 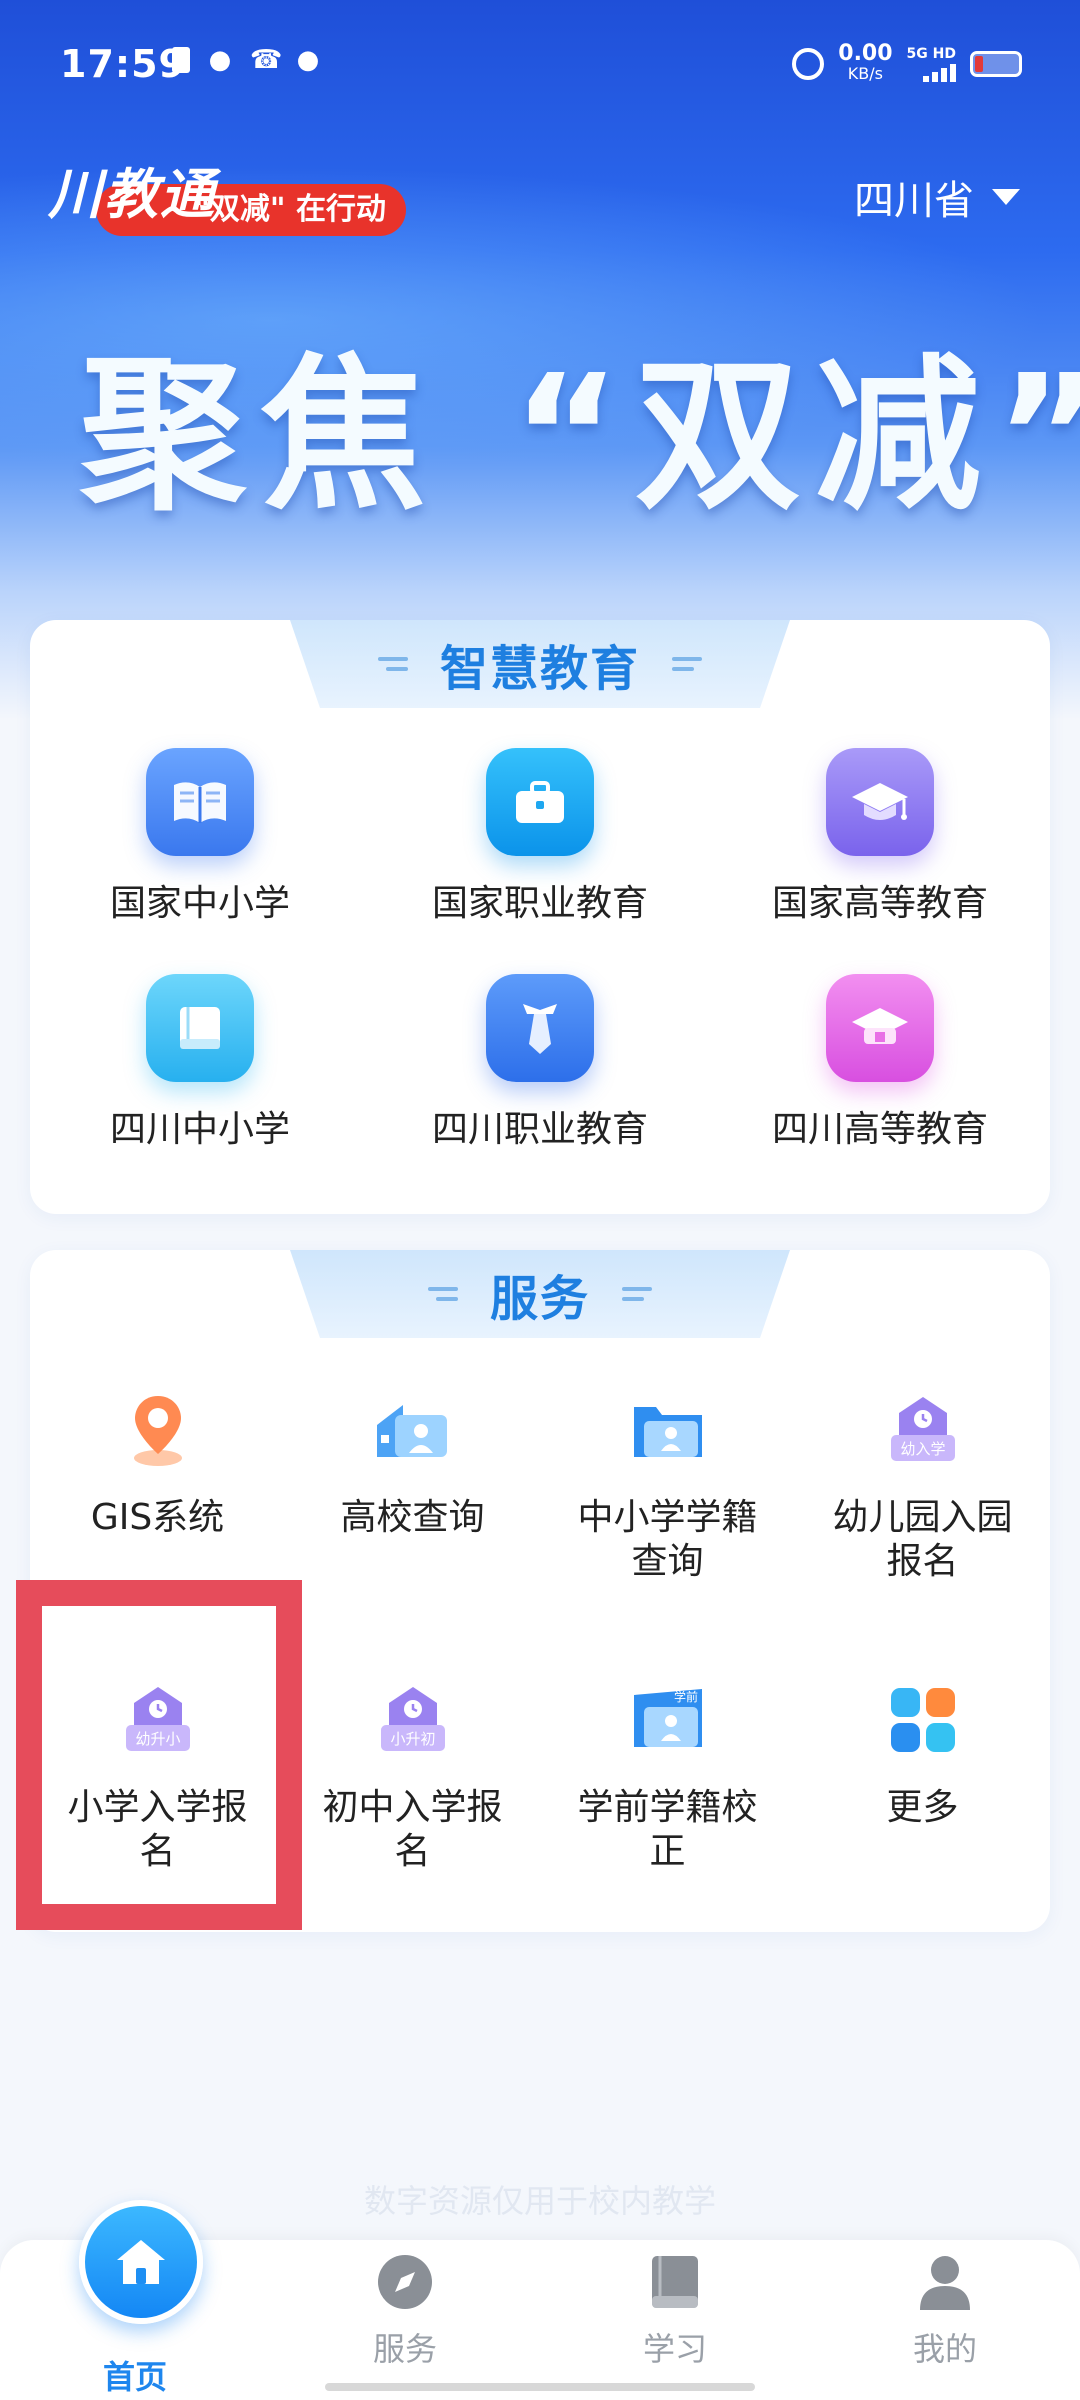 What do you see at coordinates (880, 1028) in the screenshot?
I see `grad-cap-icon` at bounding box center [880, 1028].